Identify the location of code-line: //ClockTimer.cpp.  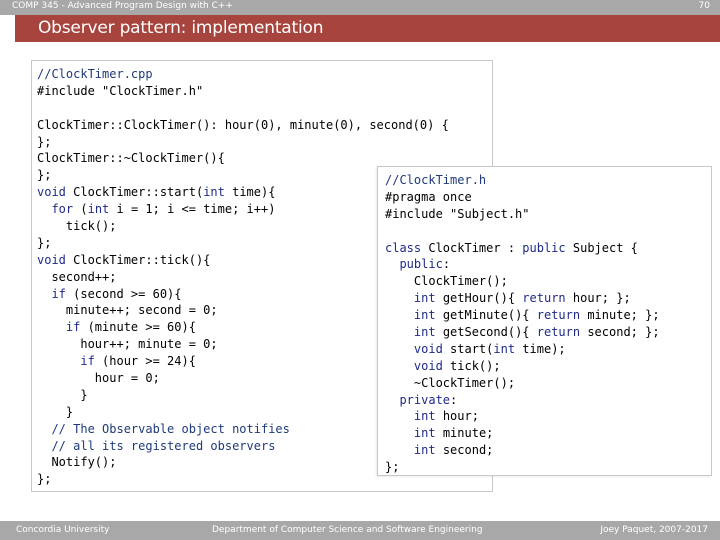
(95, 74).